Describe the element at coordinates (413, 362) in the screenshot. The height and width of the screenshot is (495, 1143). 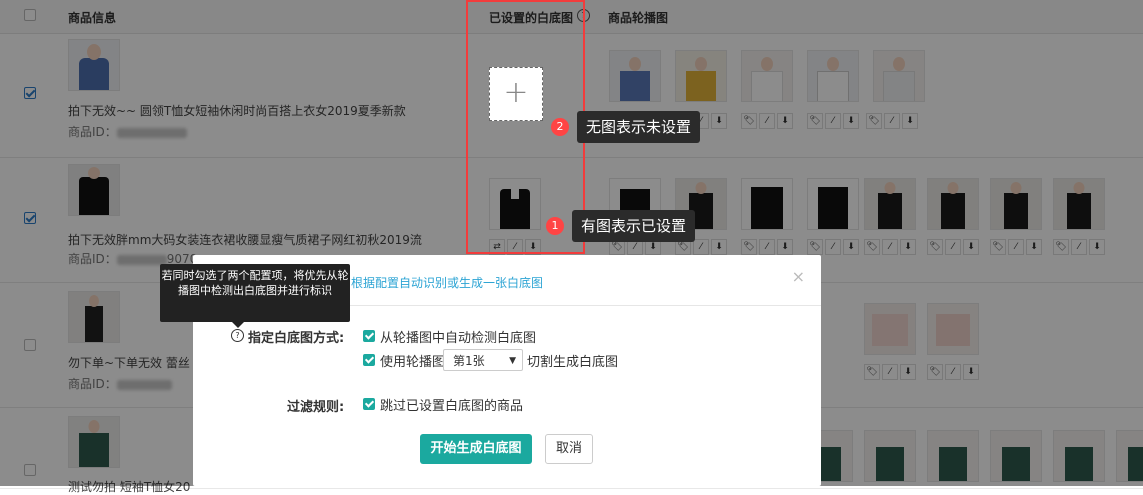
I see `crop-prefix-label: 使用轮播图` at that location.